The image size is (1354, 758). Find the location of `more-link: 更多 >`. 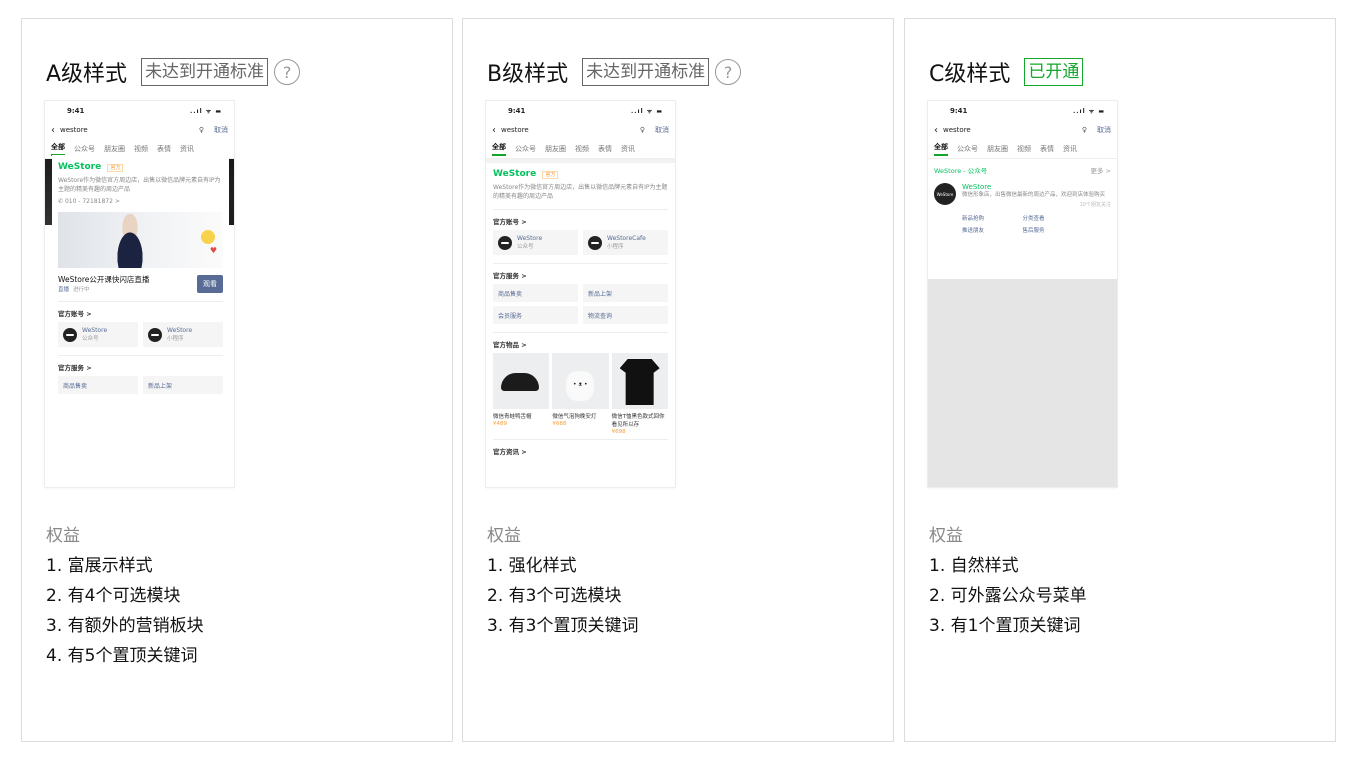

more-link: 更多 > is located at coordinates (1100, 171).